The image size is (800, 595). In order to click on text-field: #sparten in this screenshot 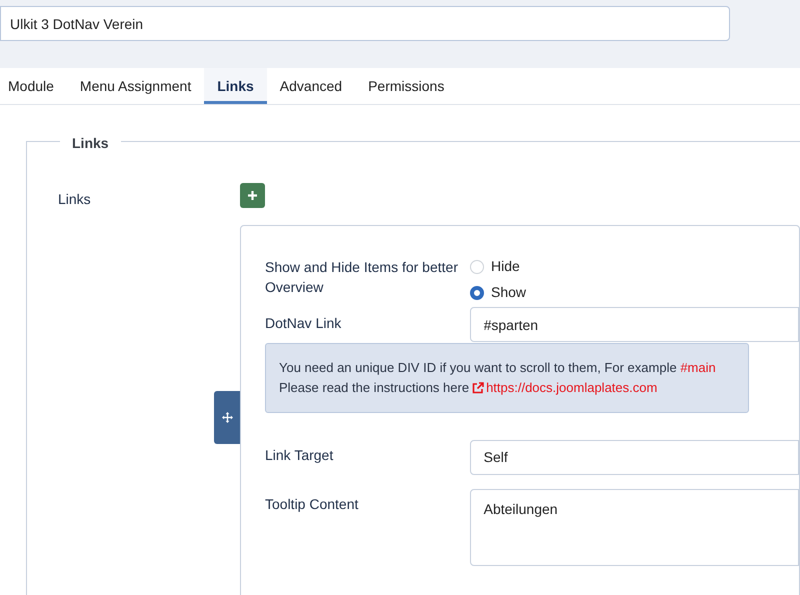, I will do `click(634, 324)`.